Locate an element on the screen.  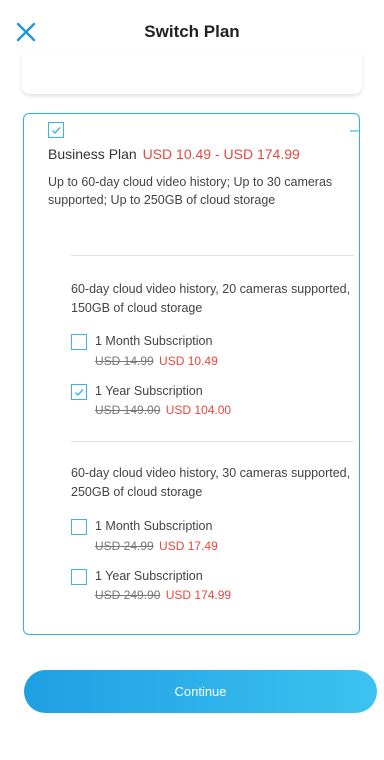
plan-checkbox is located at coordinates (56, 130).